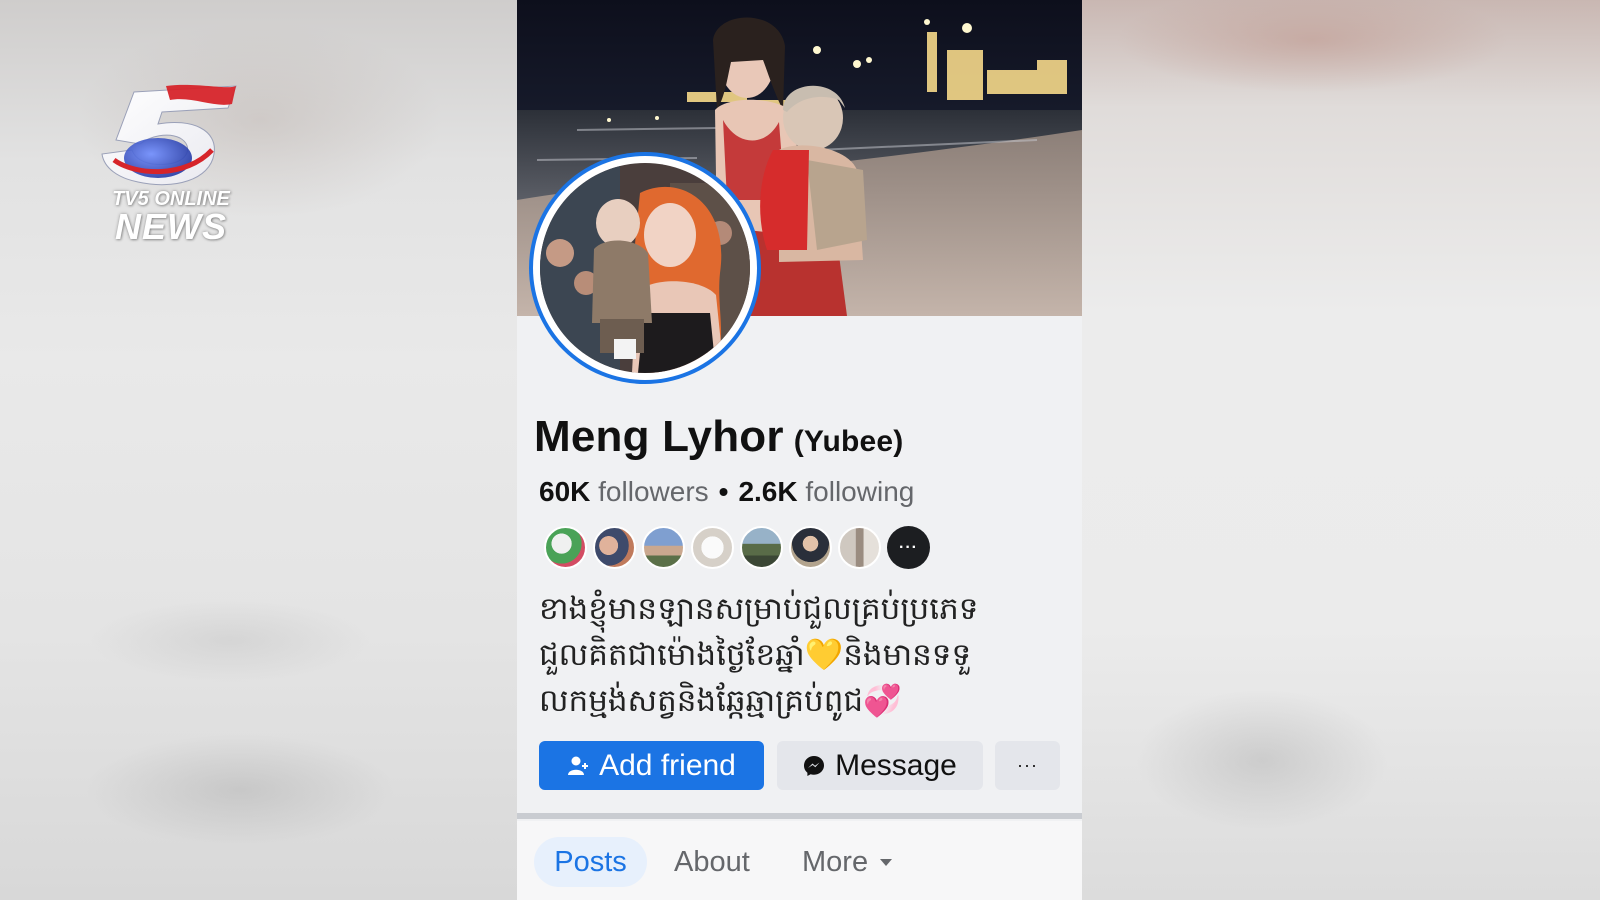 The image size is (1600, 900). Describe the element at coordinates (768, 491) in the screenshot. I see `following-count: 2.6K` at that location.